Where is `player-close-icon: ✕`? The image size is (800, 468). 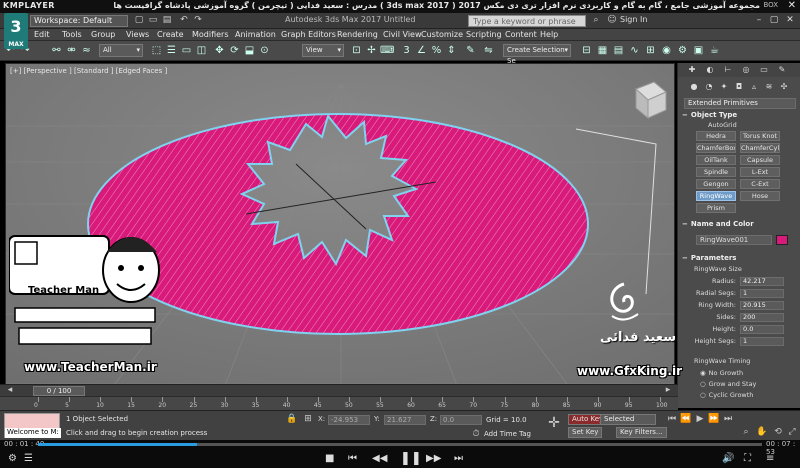 player-close-icon: ✕ is located at coordinates (792, 5).